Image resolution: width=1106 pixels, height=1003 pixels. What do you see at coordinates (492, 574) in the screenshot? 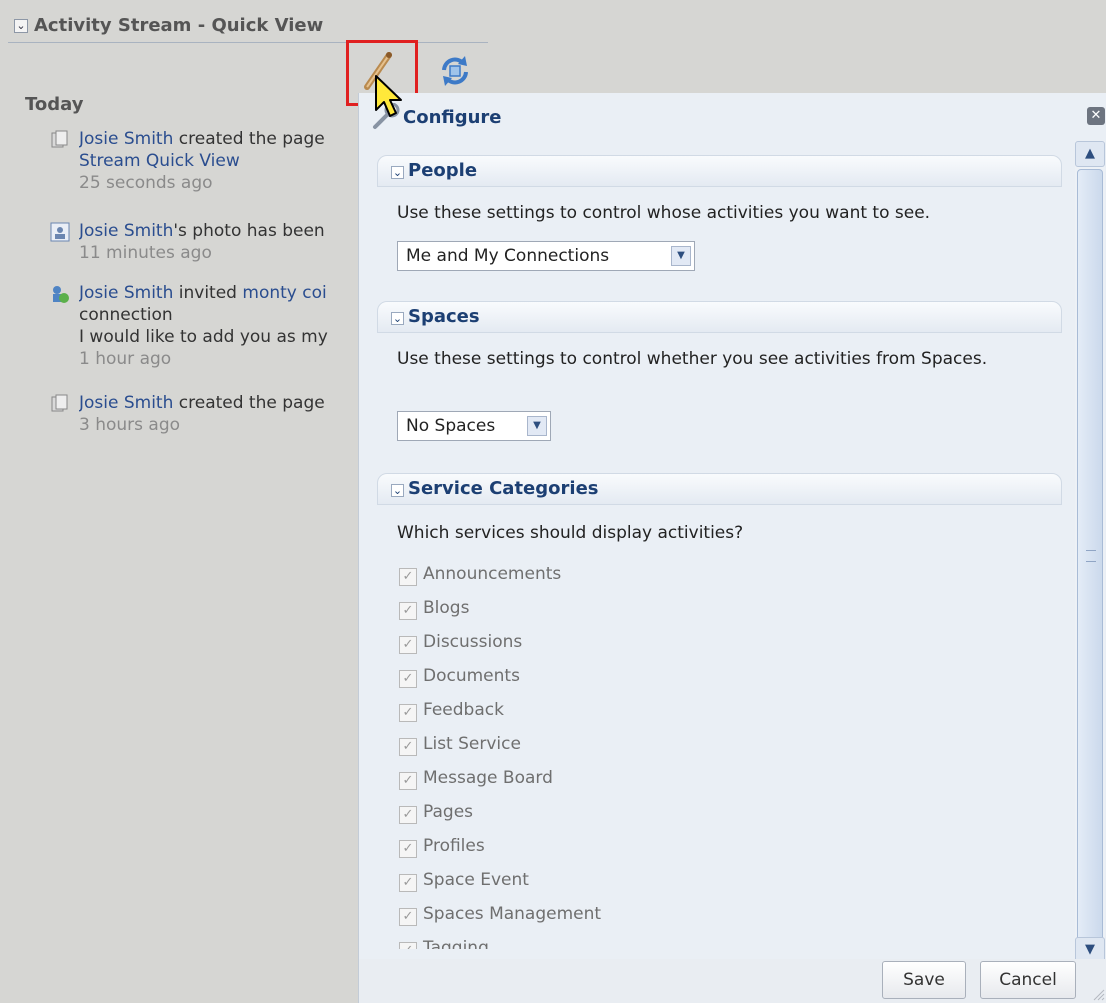
I see `service-label: Announcements` at bounding box center [492, 574].